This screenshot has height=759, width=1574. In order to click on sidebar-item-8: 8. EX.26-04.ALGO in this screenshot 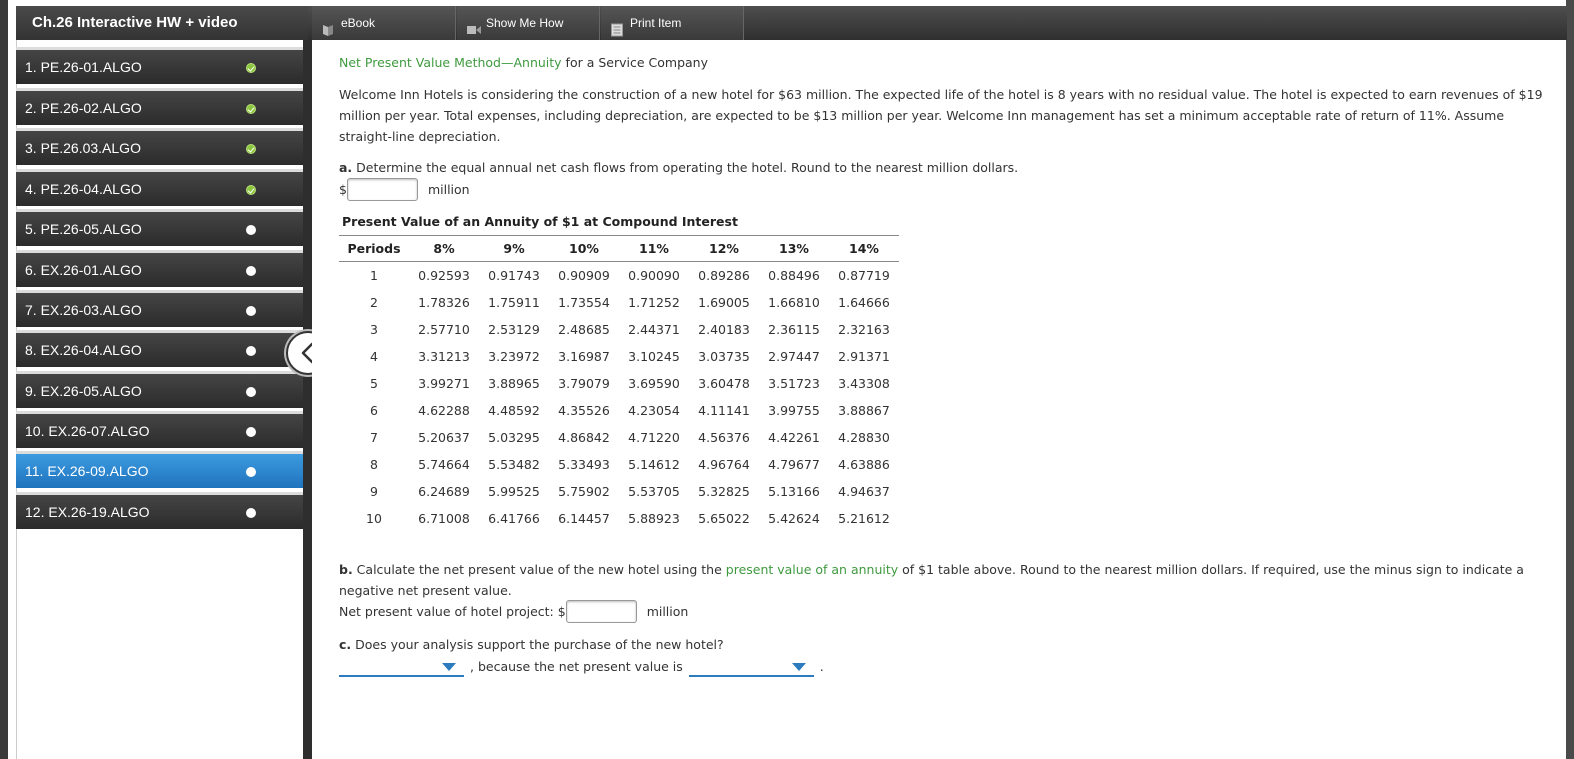, I will do `click(159, 348)`.